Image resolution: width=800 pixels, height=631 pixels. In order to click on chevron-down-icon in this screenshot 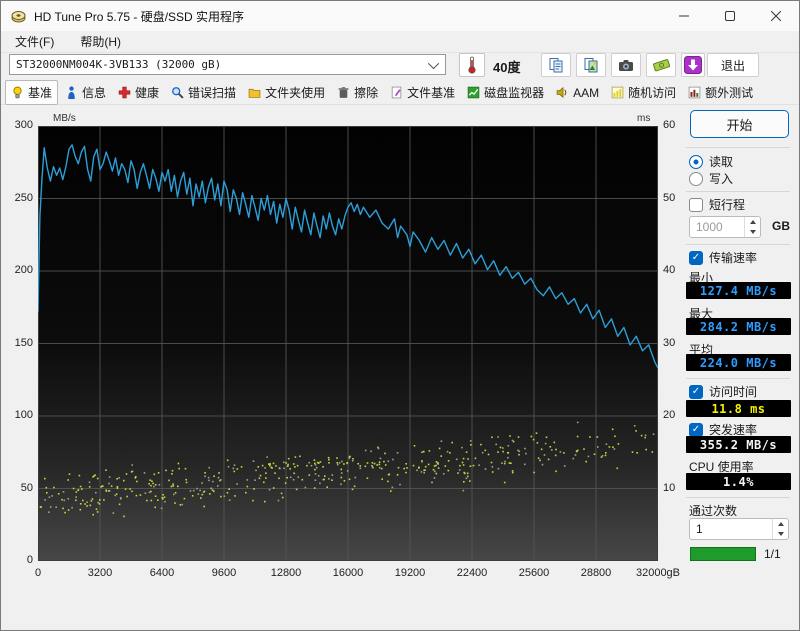, I will do `click(433, 63)`.